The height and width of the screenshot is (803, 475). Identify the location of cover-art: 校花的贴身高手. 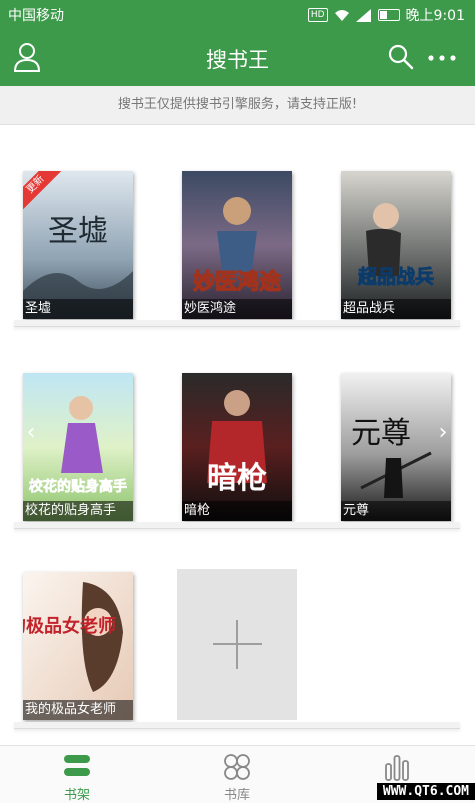
(78, 447).